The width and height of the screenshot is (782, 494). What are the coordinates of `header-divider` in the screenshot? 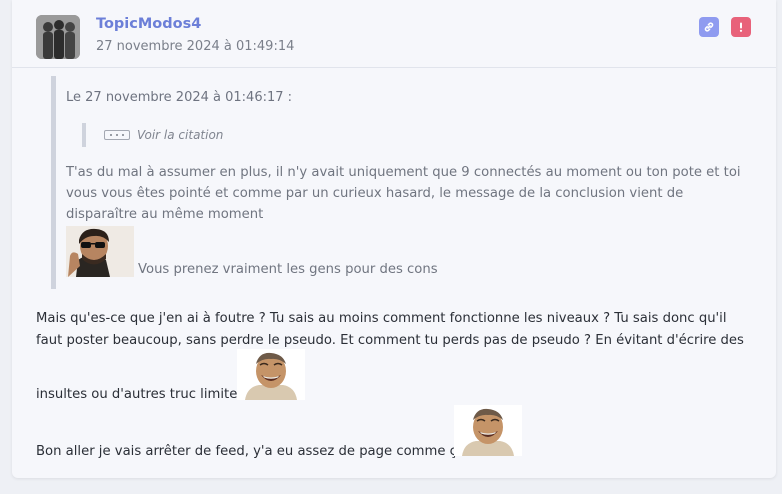 It's located at (394, 67).